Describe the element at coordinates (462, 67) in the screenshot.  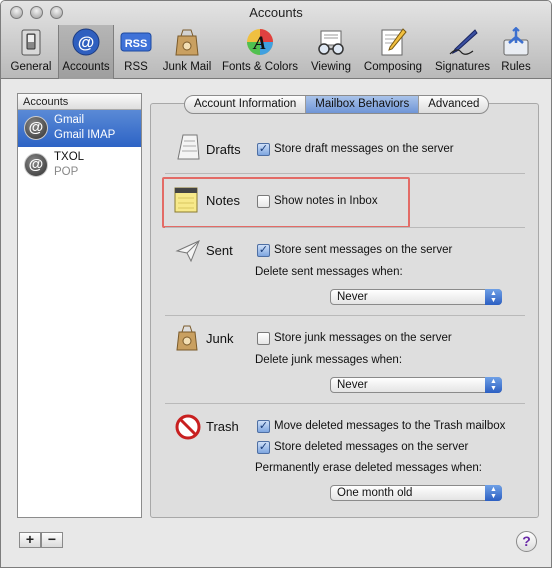
I see `toolbar-label: Signatures` at that location.